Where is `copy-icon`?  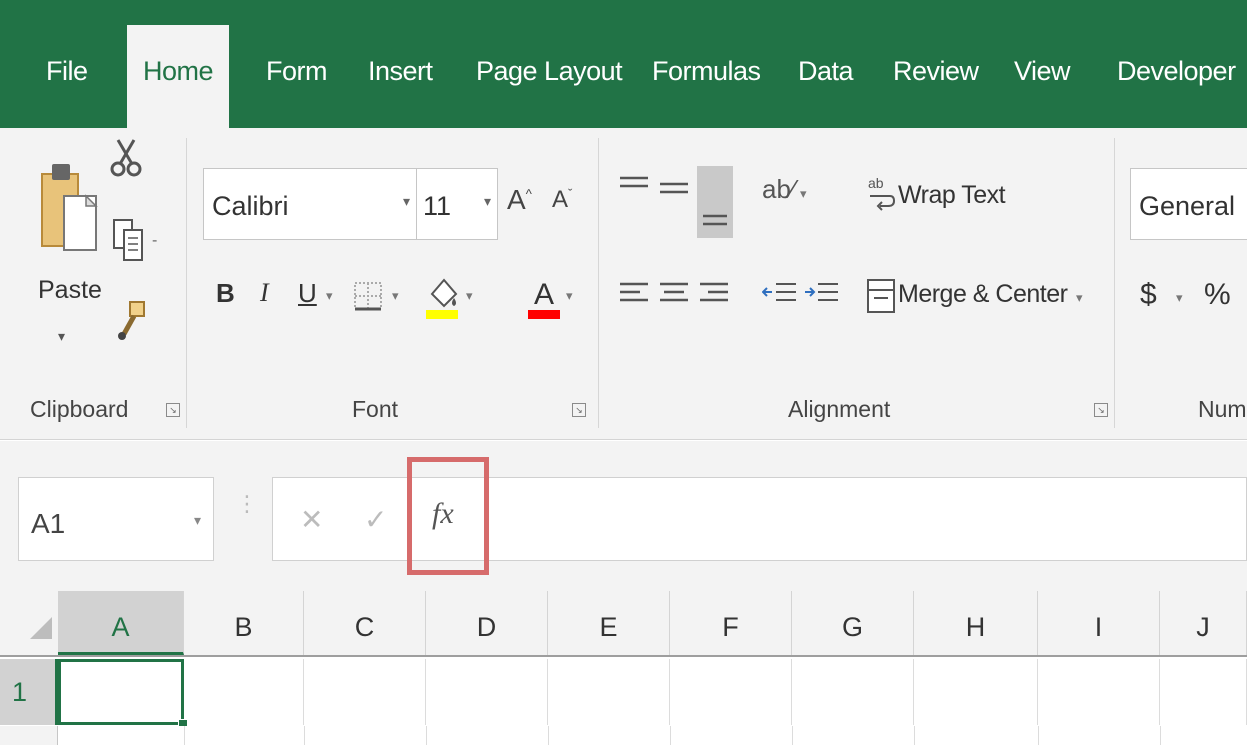 copy-icon is located at coordinates (129, 241).